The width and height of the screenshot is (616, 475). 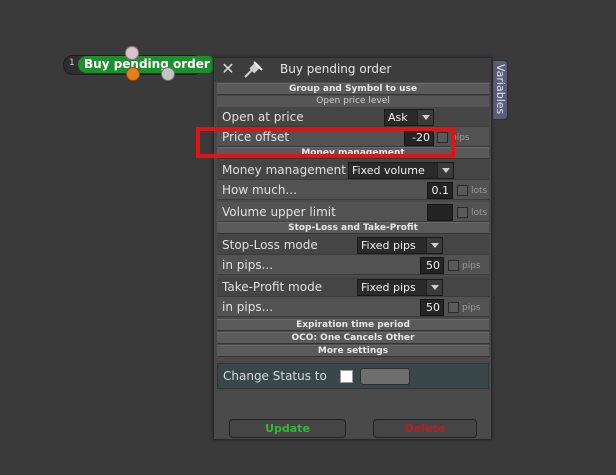 What do you see at coordinates (440, 212) in the screenshot?
I see `volume-upper-limit-input` at bounding box center [440, 212].